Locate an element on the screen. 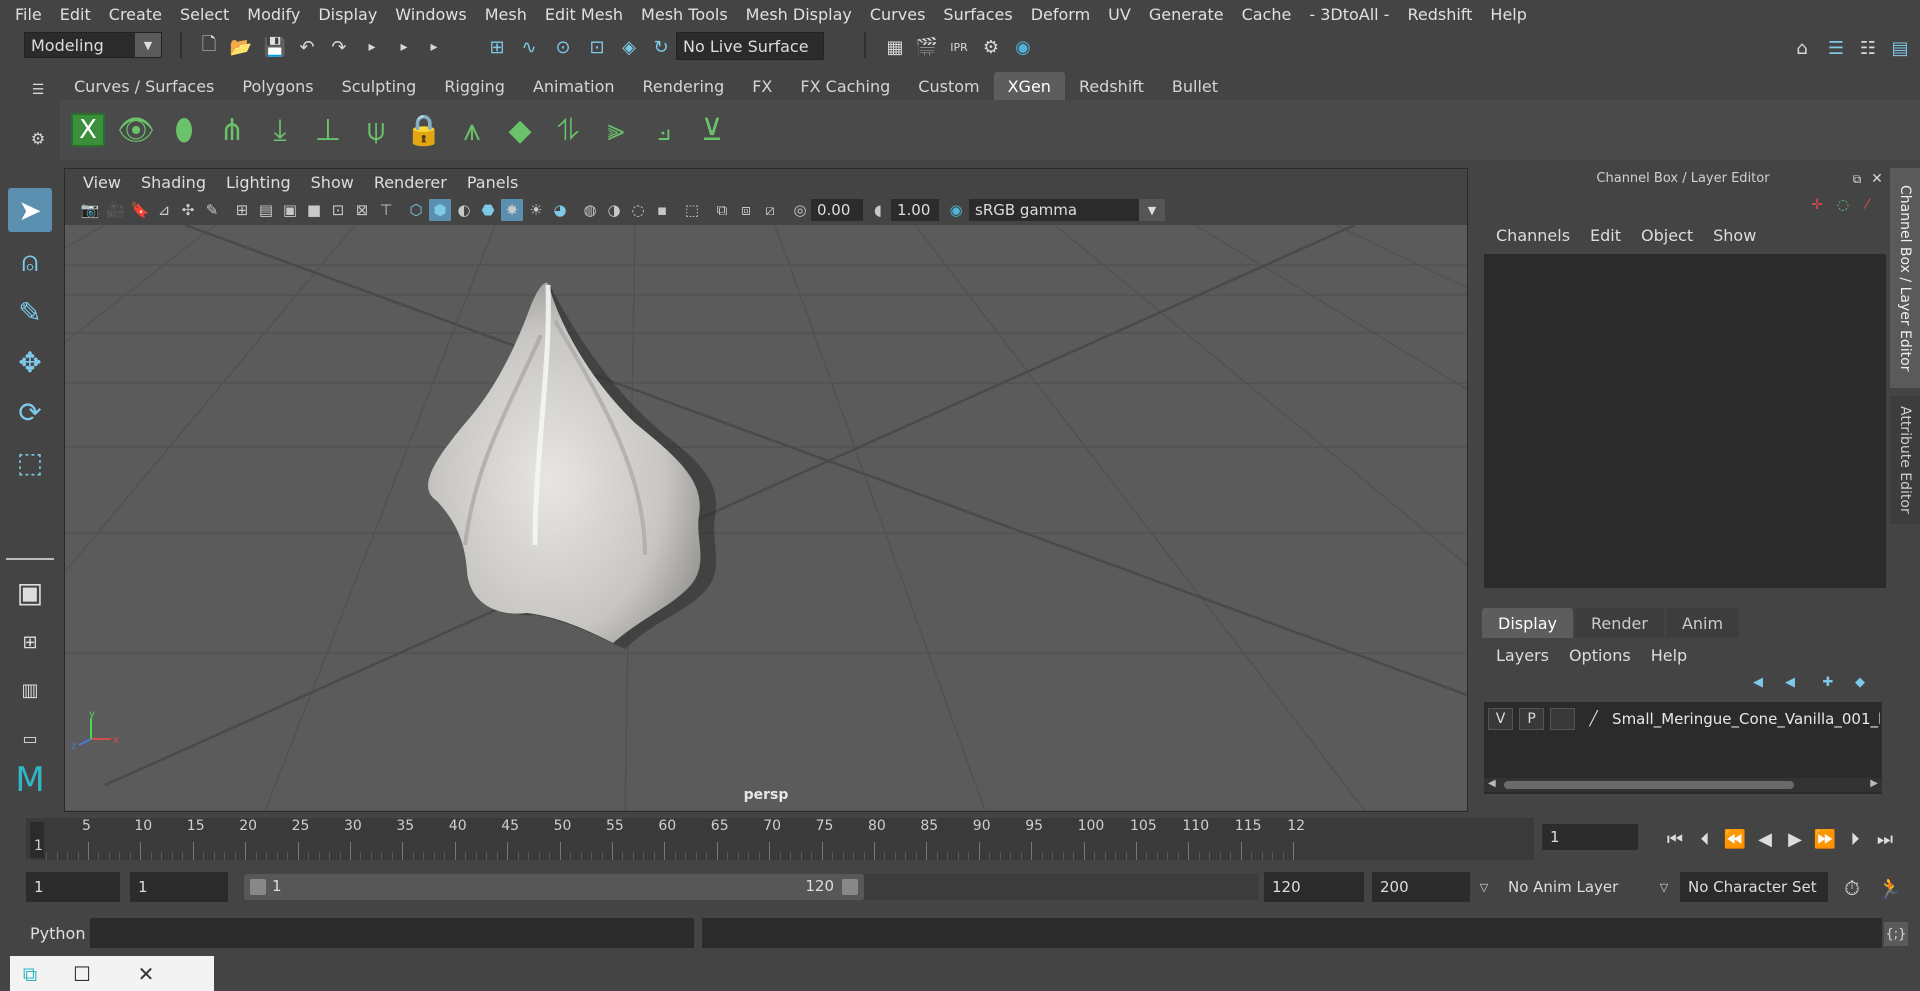  minimized-window: ⧉ ☐ ✕ is located at coordinates (112, 973).